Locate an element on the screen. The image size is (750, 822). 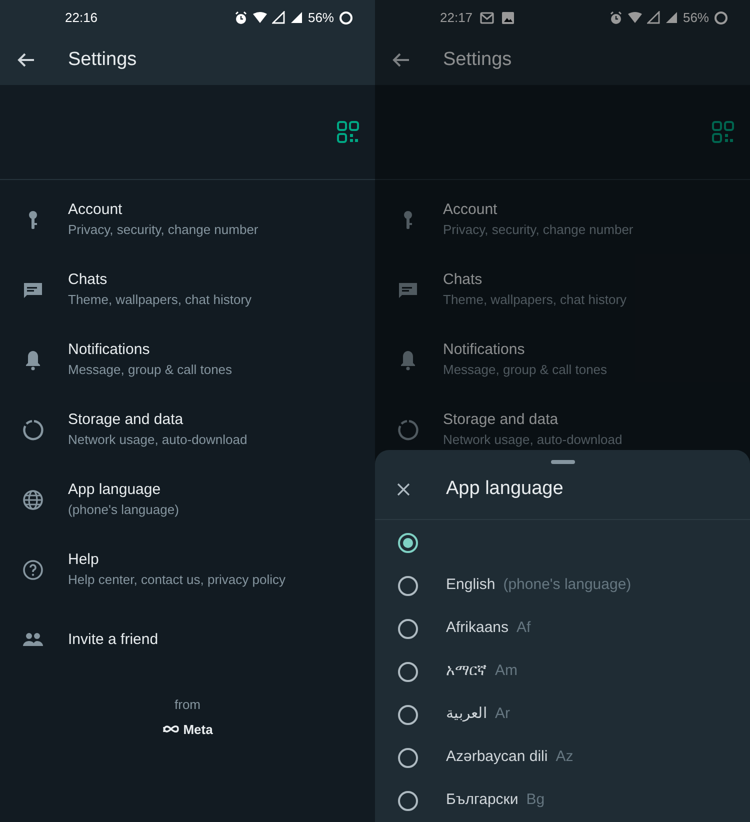
language-option: English (phone's language) is located at coordinates (562, 585).